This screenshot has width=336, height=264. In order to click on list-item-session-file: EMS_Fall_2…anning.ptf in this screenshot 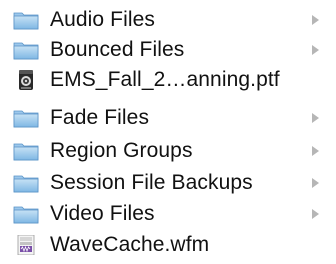, I will do `click(168, 79)`.